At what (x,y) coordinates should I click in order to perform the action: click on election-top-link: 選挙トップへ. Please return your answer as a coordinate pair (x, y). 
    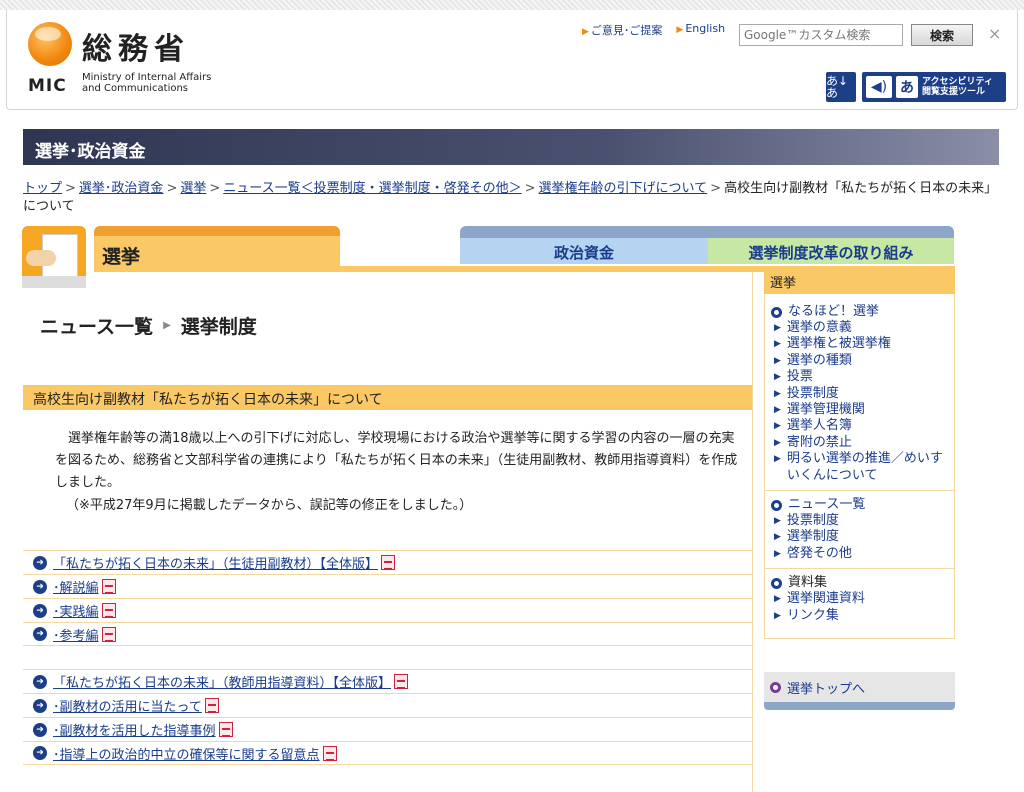
    Looking at the image, I should click on (859, 687).